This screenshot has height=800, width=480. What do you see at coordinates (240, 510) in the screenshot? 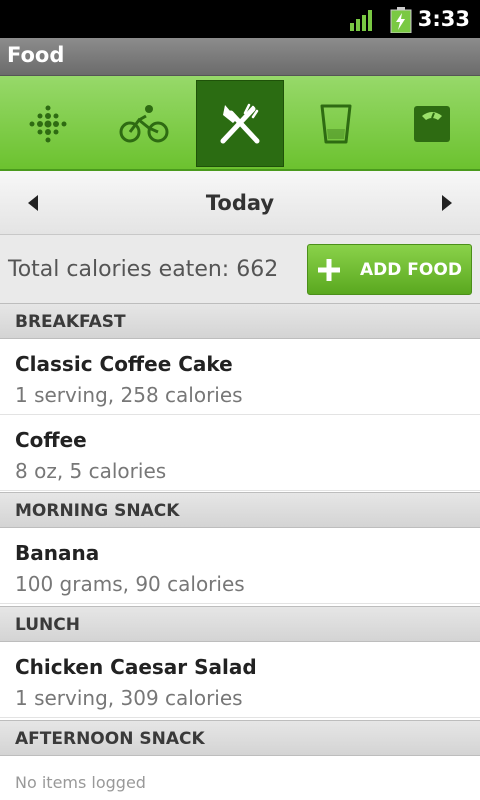
I see `section-header-morning-snack: MORNING SNACK` at bounding box center [240, 510].